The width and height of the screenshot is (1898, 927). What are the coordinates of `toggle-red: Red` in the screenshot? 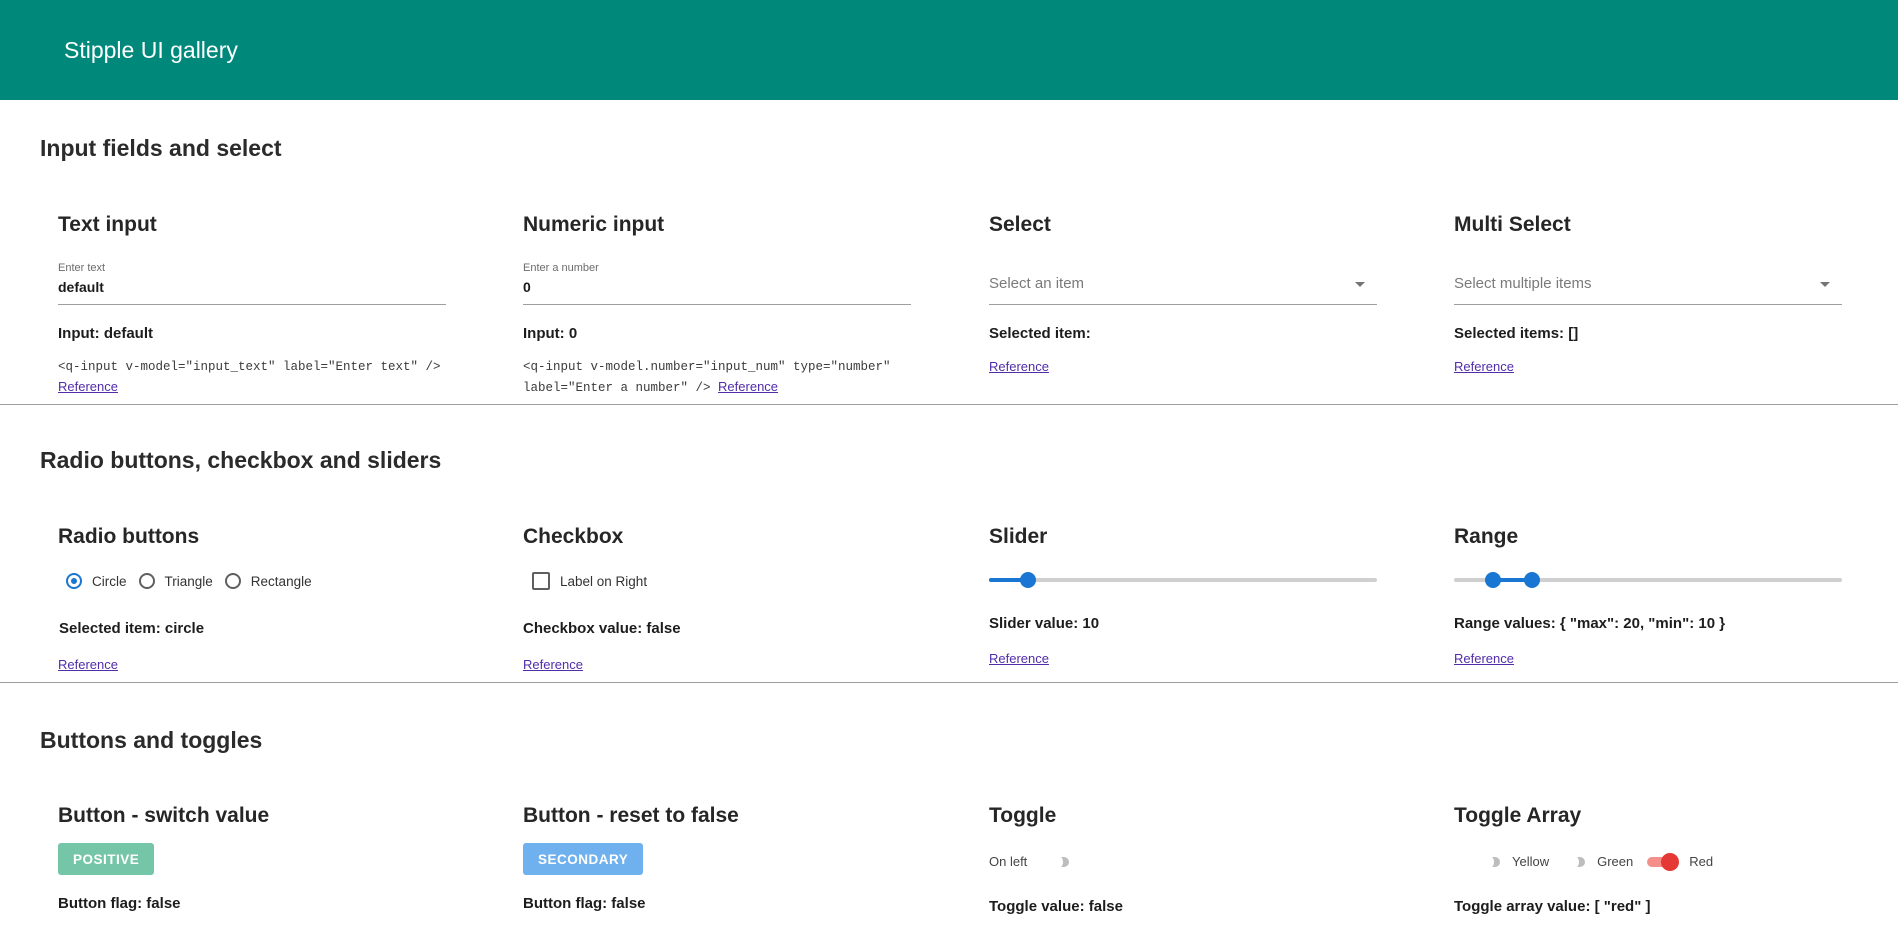 It's located at (1680, 861).